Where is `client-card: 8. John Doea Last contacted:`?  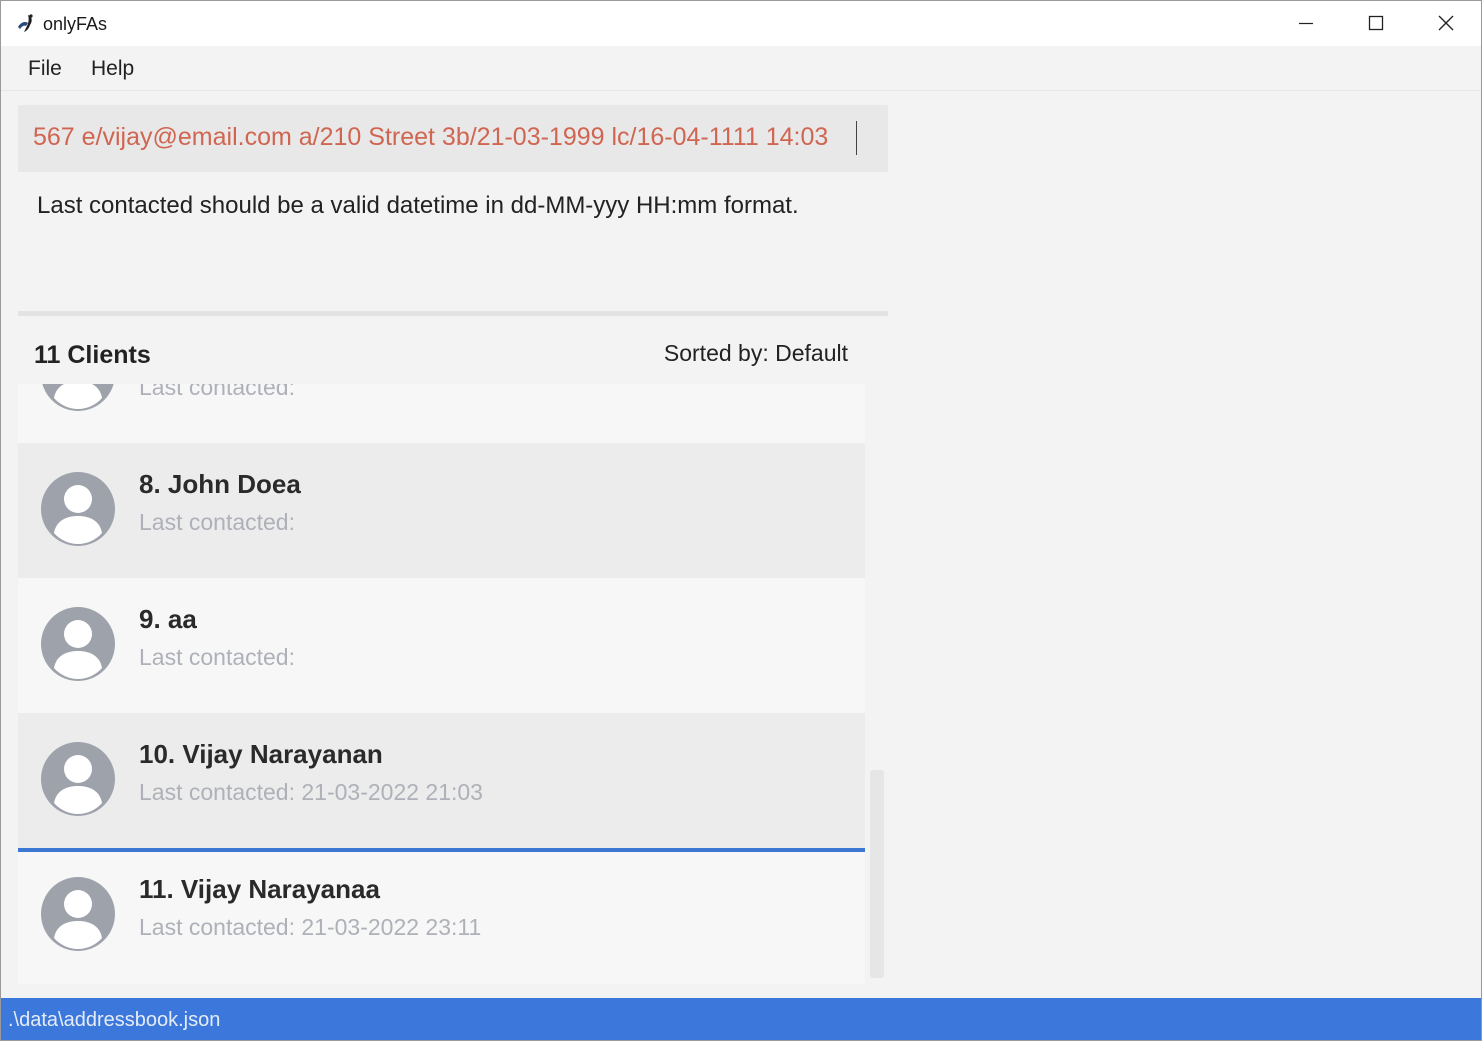
client-card: 8. John Doea Last contacted: is located at coordinates (441, 510).